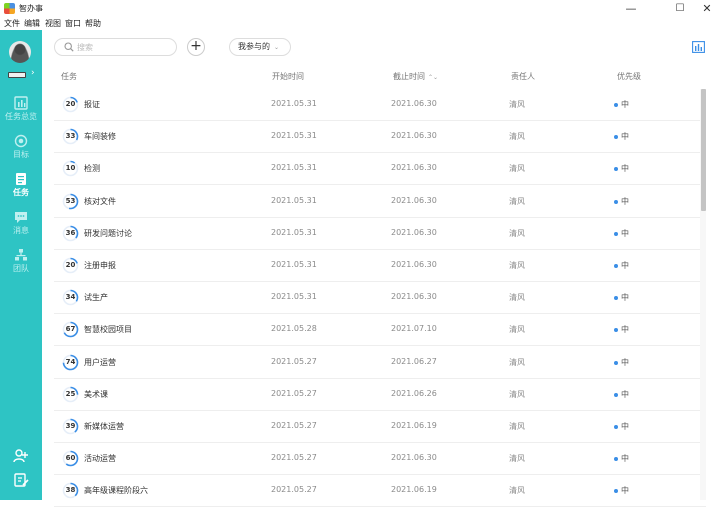 The height and width of the screenshot is (507, 720). What do you see at coordinates (380, 427) in the screenshot?
I see `table-row: 39 新媒体运营 2021.05.27 2021.06.19 清风 中` at bounding box center [380, 427].